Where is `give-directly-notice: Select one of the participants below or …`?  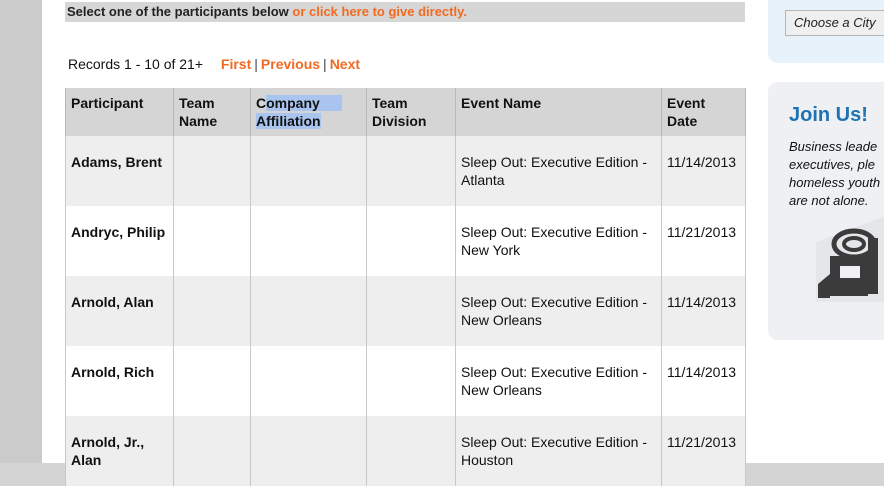 give-directly-notice: Select one of the participants below or … is located at coordinates (405, 12).